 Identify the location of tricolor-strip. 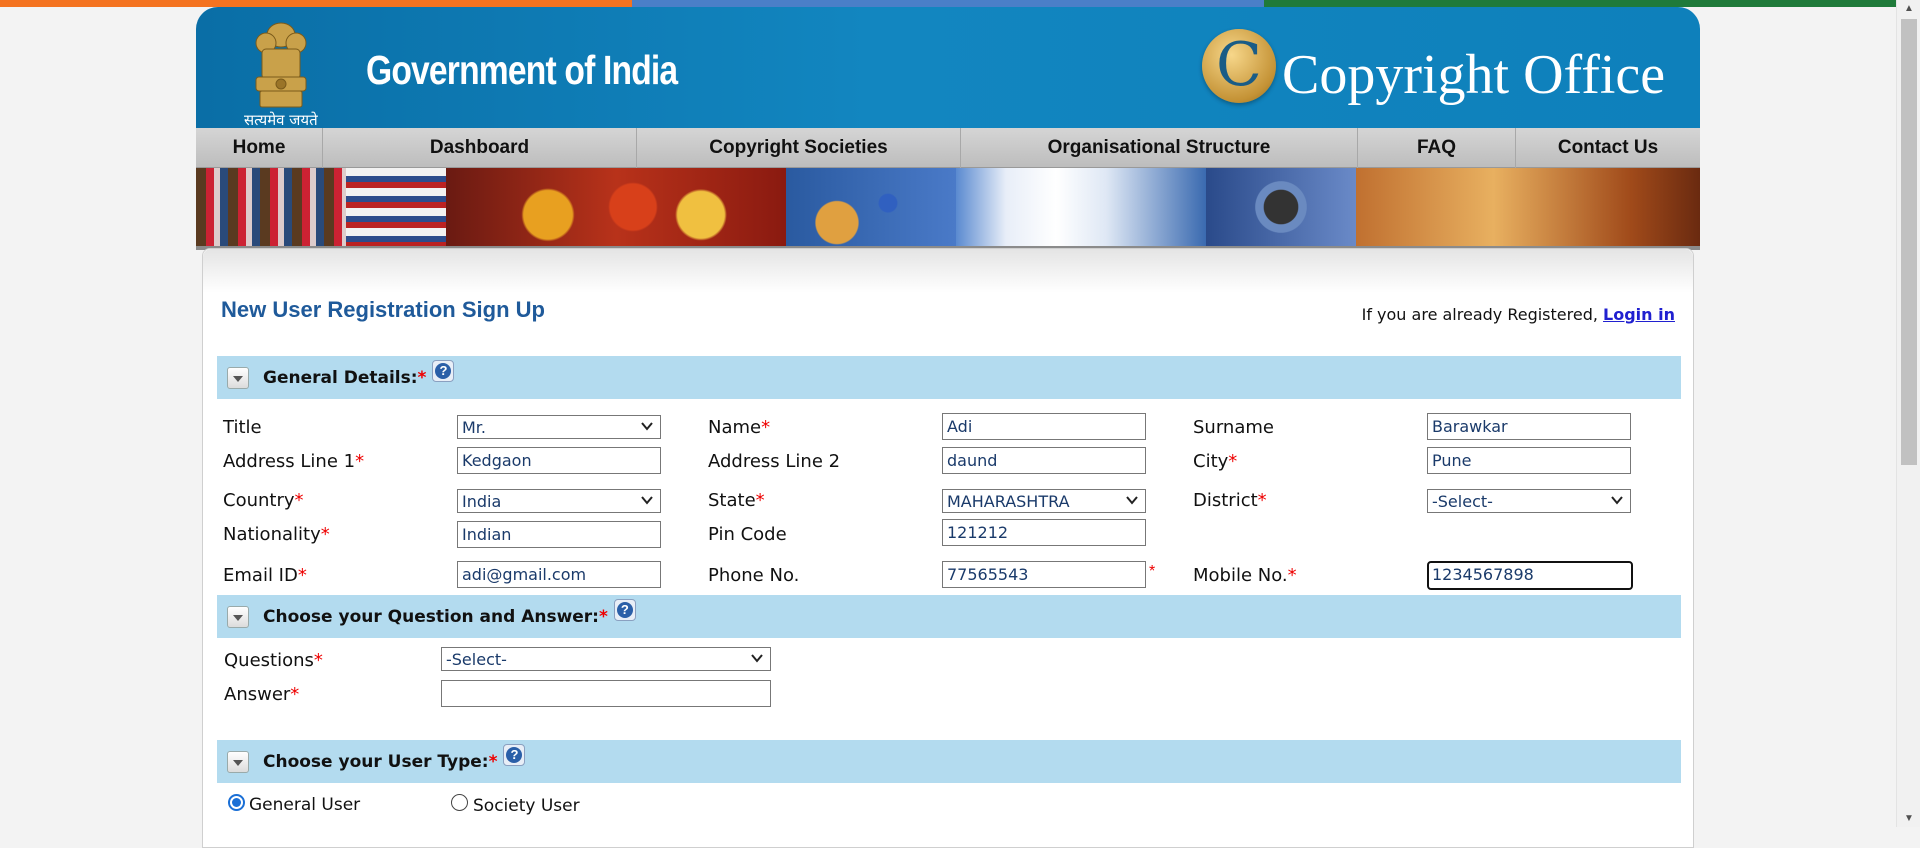
(948, 3).